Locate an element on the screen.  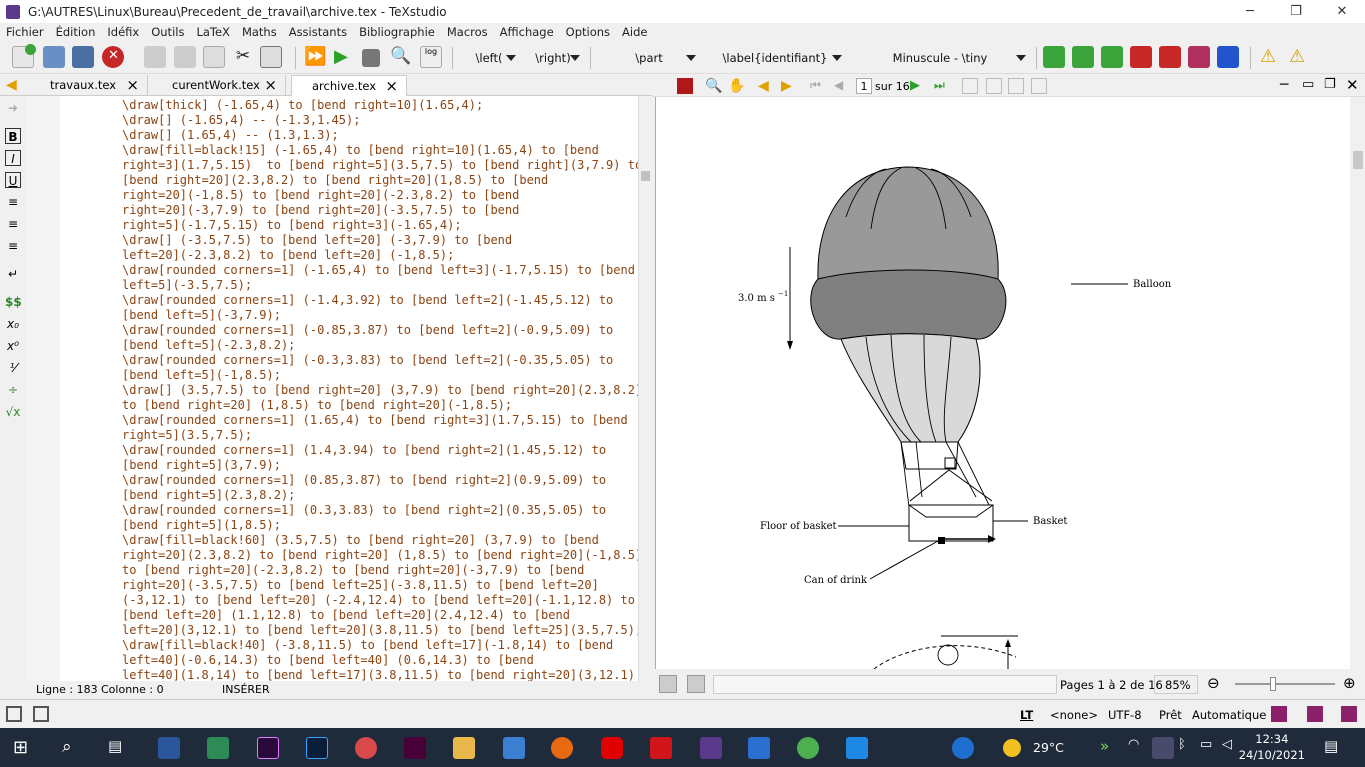
continuous-icon is located at coordinates (994, 86).